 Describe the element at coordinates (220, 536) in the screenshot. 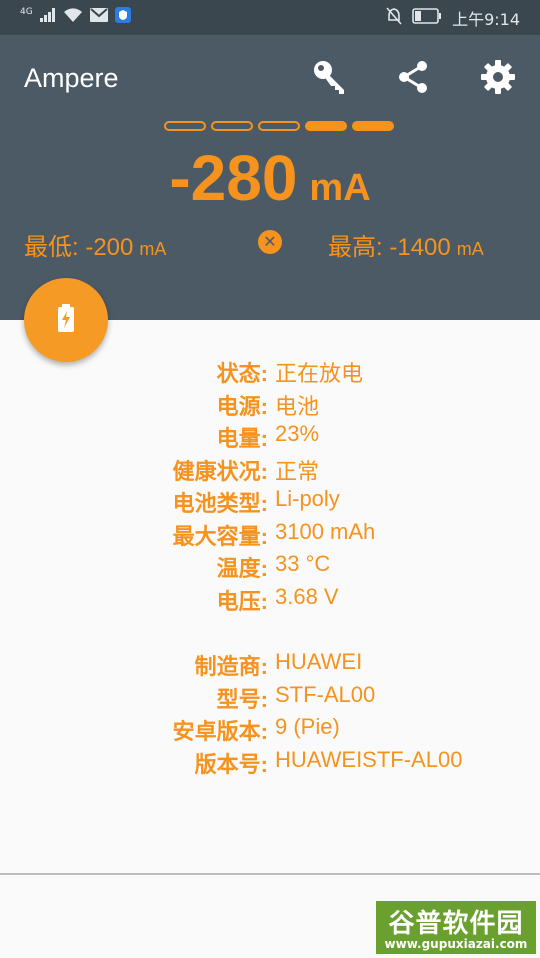

I see `info-label: 最大容量:` at that location.